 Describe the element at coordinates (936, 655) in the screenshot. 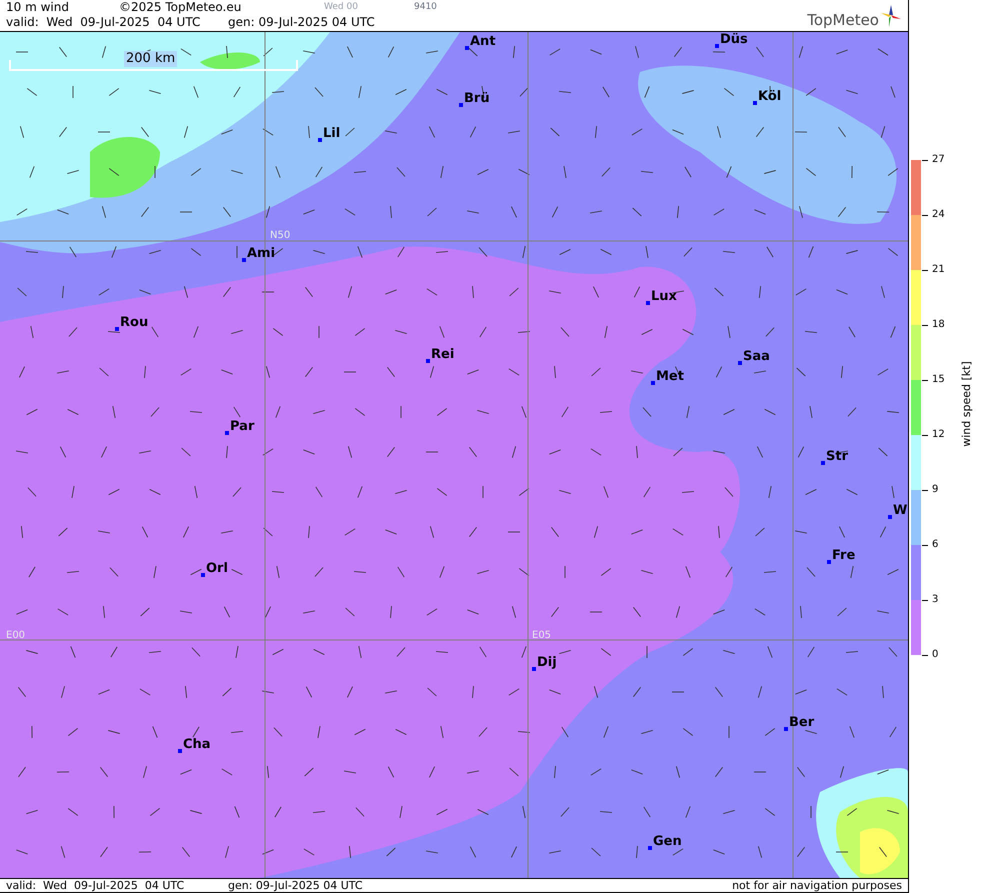

I see `legend-tick-label: 0` at that location.